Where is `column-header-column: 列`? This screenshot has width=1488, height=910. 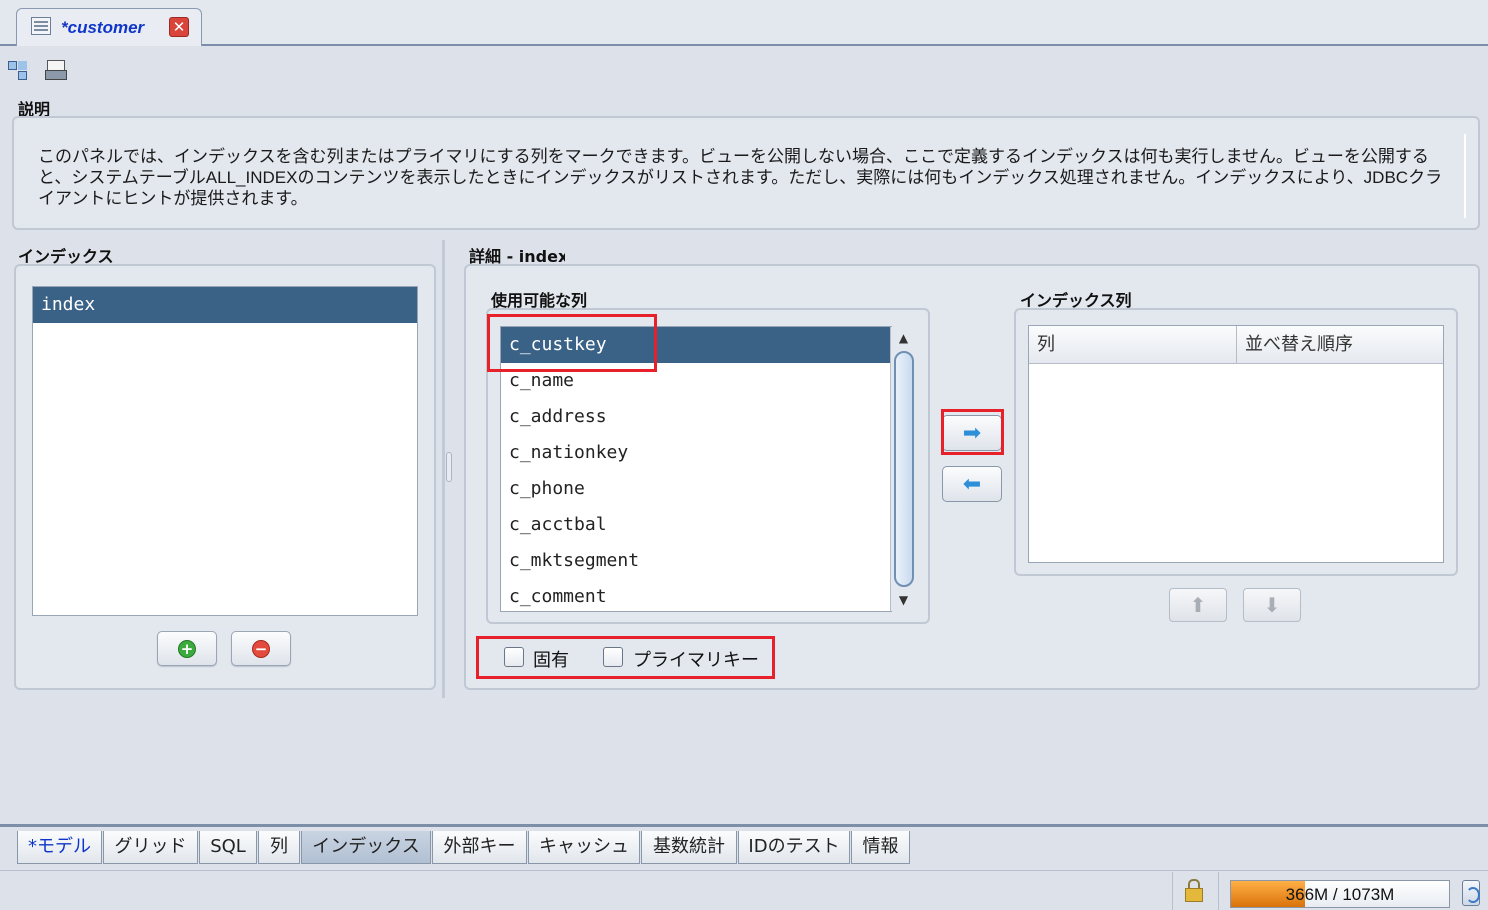 column-header-column: 列 is located at coordinates (1133, 345).